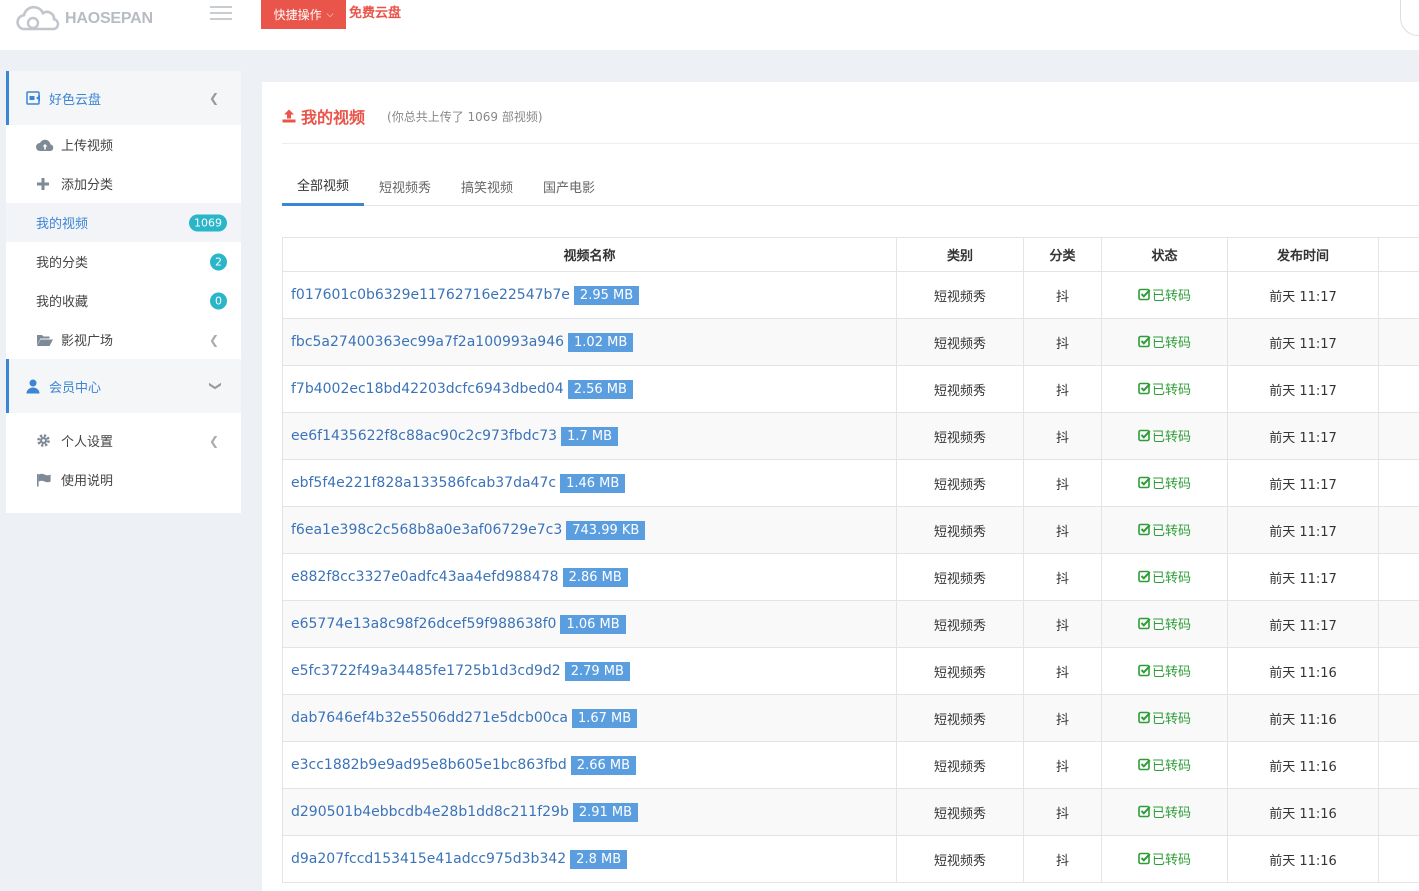 This screenshot has width=1419, height=891. Describe the element at coordinates (427, 389) in the screenshot. I see `video-link: f7b4002ec18bd42203dcfc6943dbed04` at that location.